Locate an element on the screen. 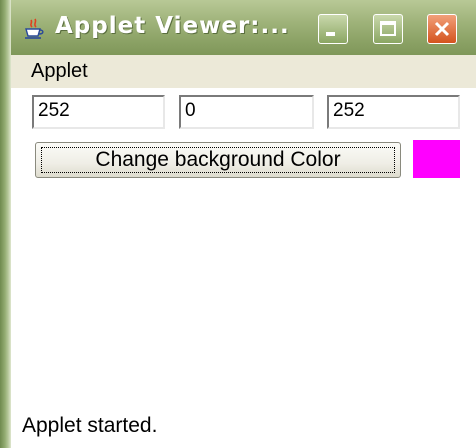 This screenshot has width=476, height=448. menu-applet: Applet is located at coordinates (59, 71).